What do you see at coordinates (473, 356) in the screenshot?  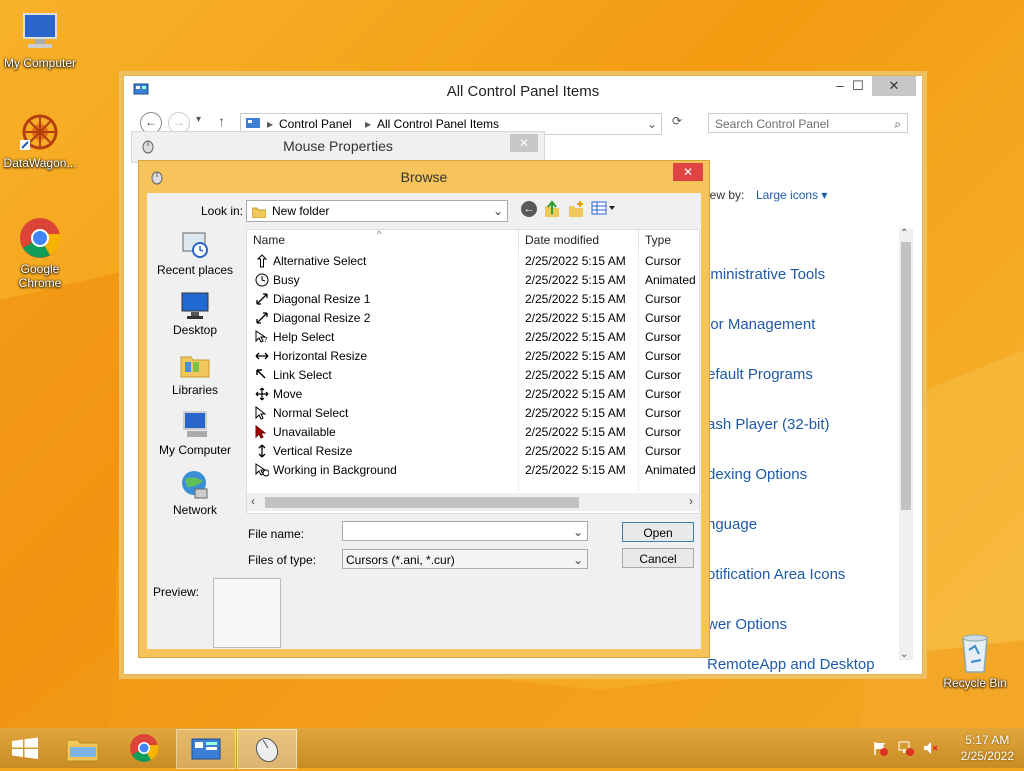 I see `file-row: Horizontal Resize 2/25/2022 5:15 AM Cursor` at bounding box center [473, 356].